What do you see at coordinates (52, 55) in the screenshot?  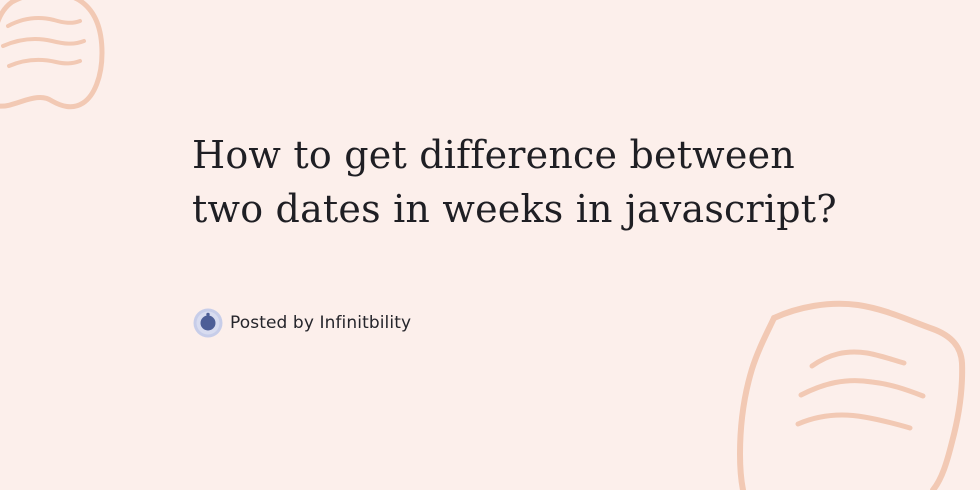 I see `speech-bubble-doodle-icon` at bounding box center [52, 55].